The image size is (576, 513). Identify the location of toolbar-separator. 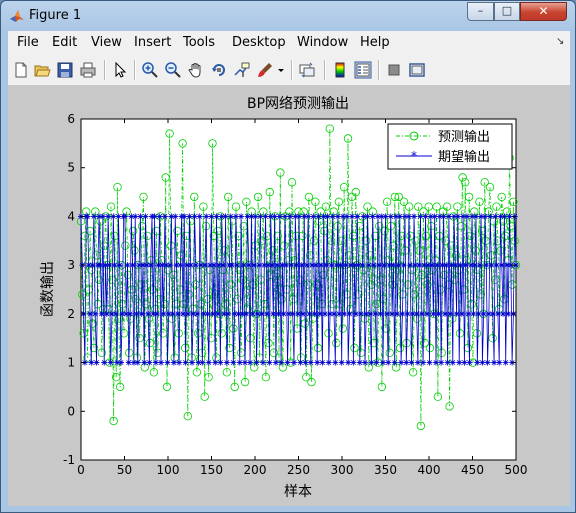
(292, 70).